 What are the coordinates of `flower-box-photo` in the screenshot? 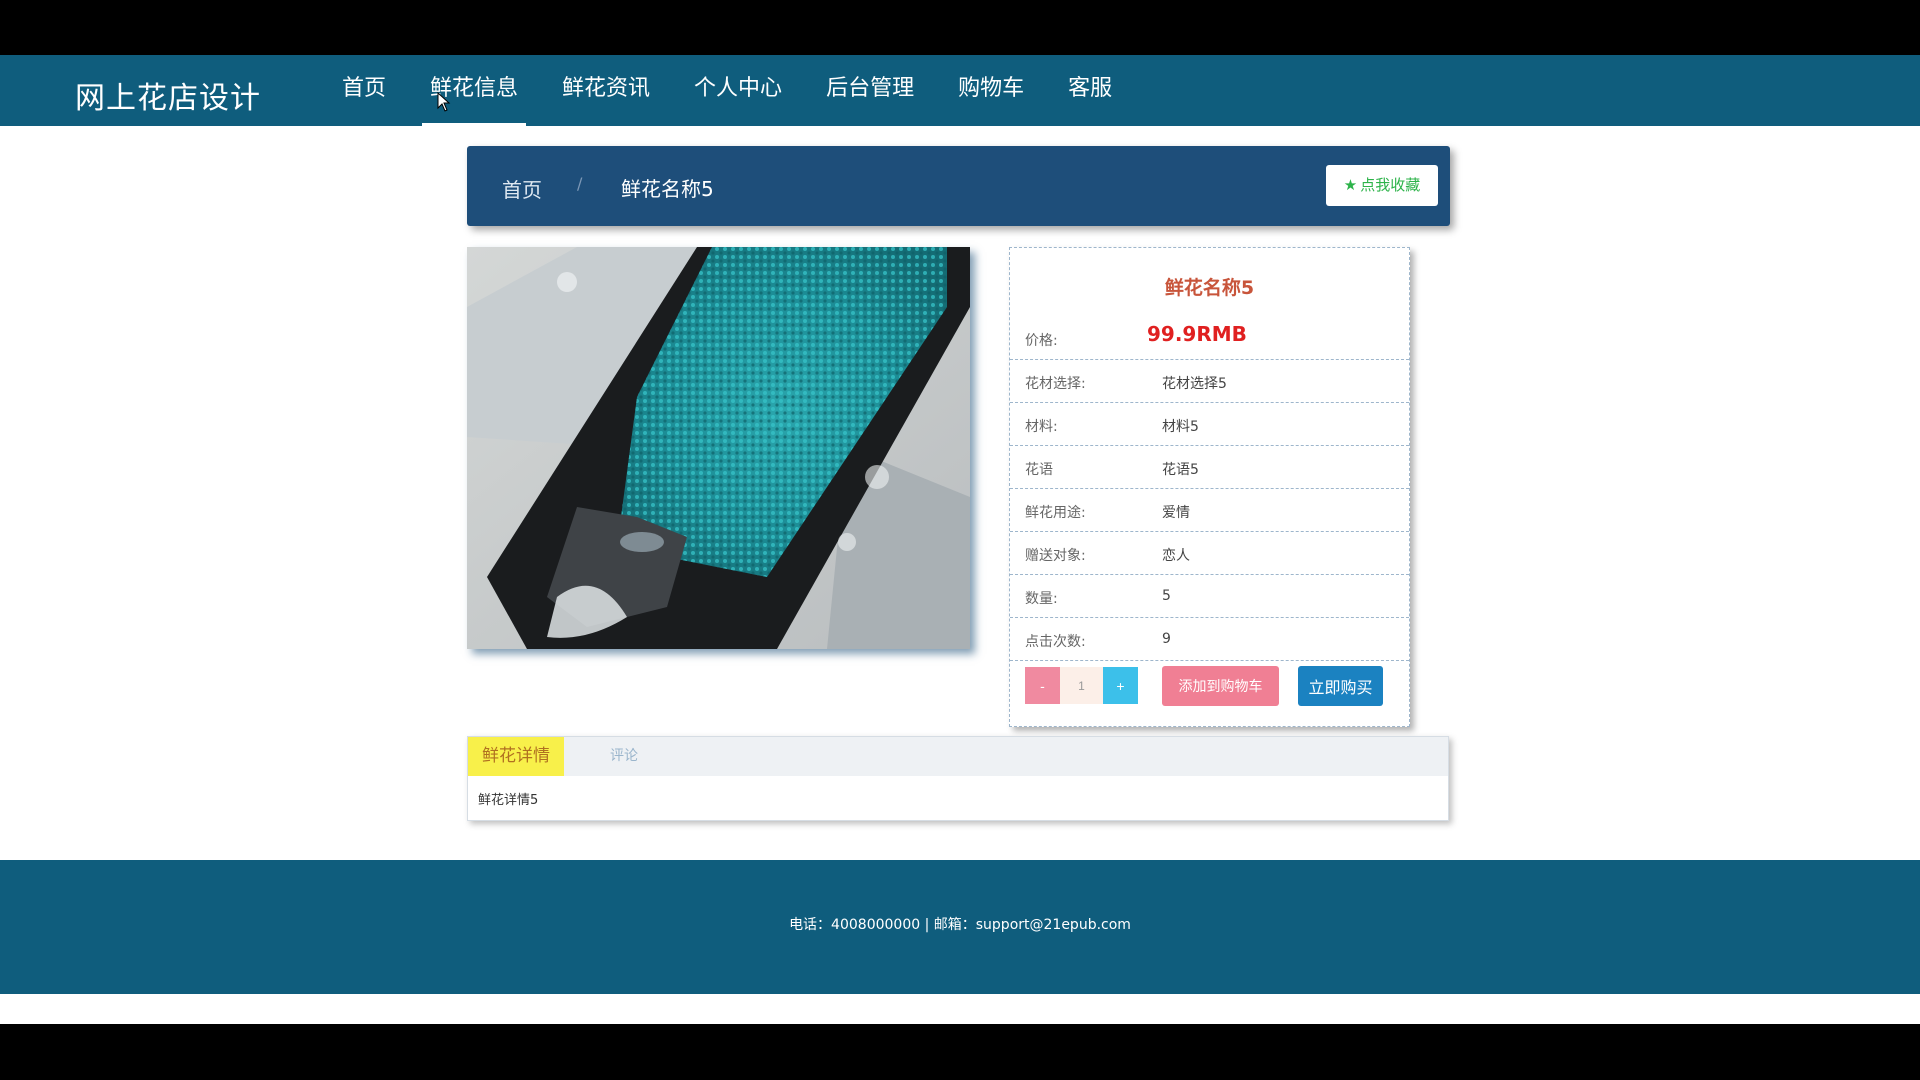 It's located at (718, 448).